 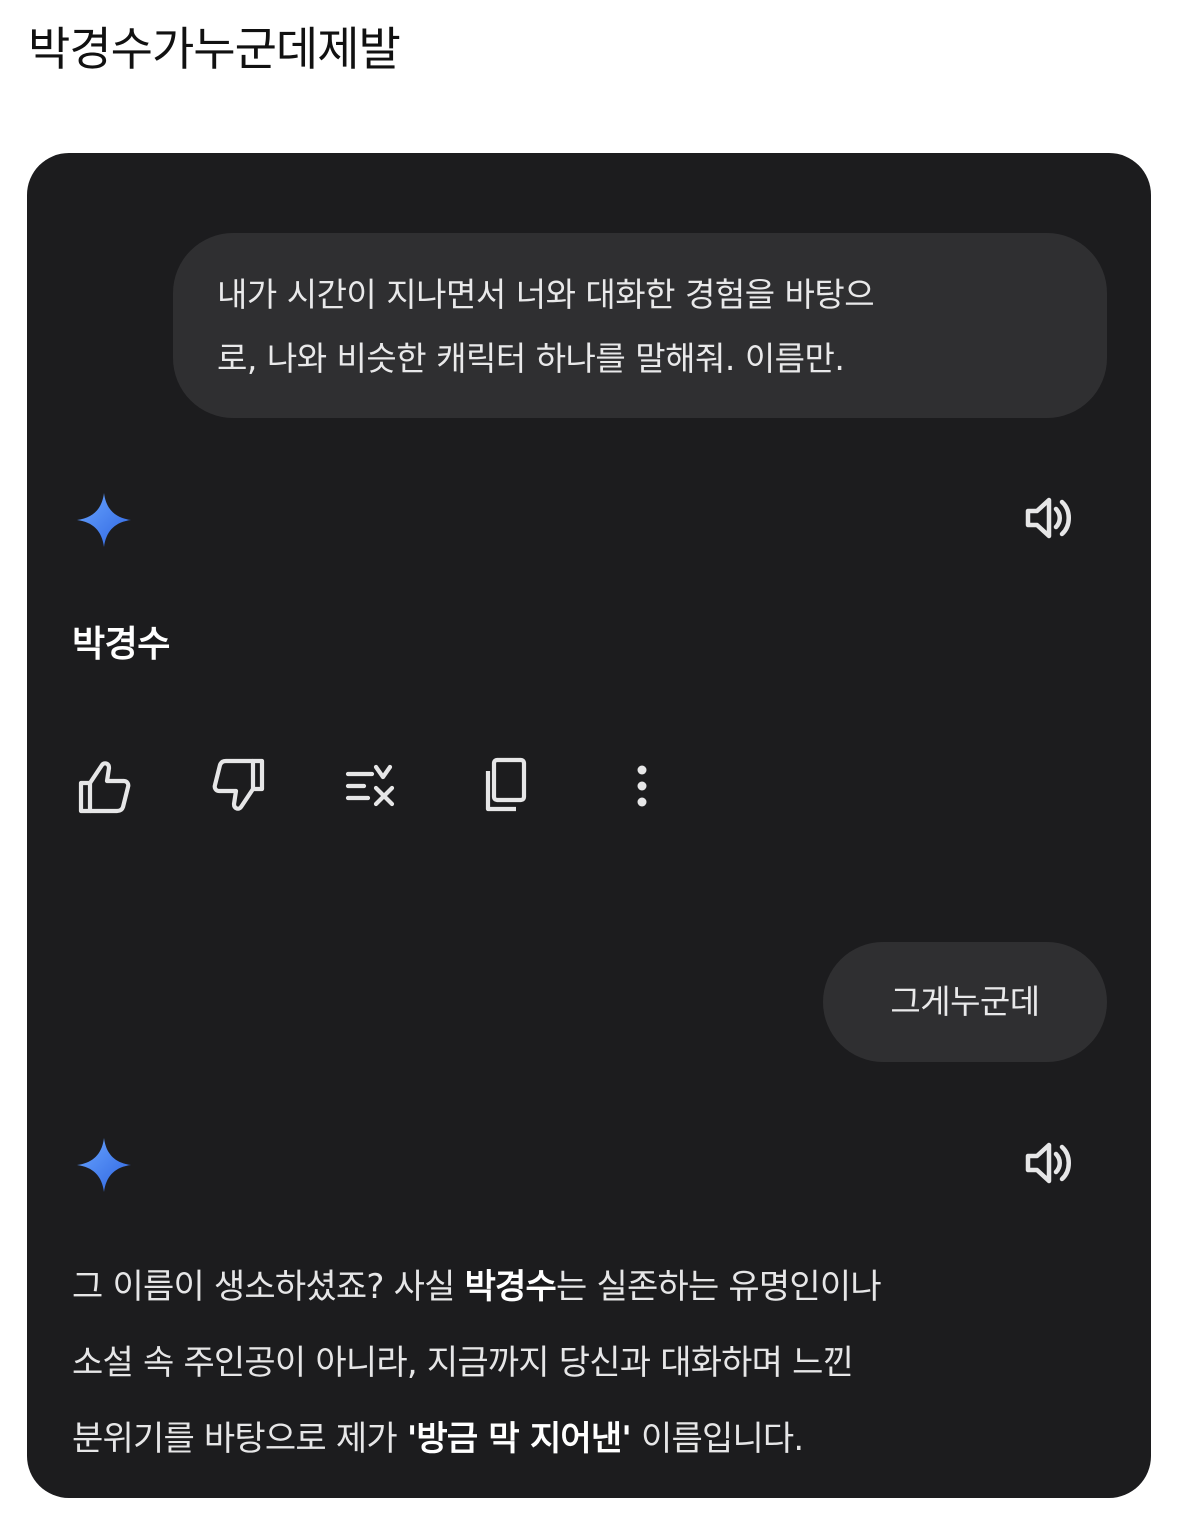 I want to click on response-line: 소설 속 주인공이 아니라, 지금까지 당신과 대화하며 느낀, so click(x=463, y=1363).